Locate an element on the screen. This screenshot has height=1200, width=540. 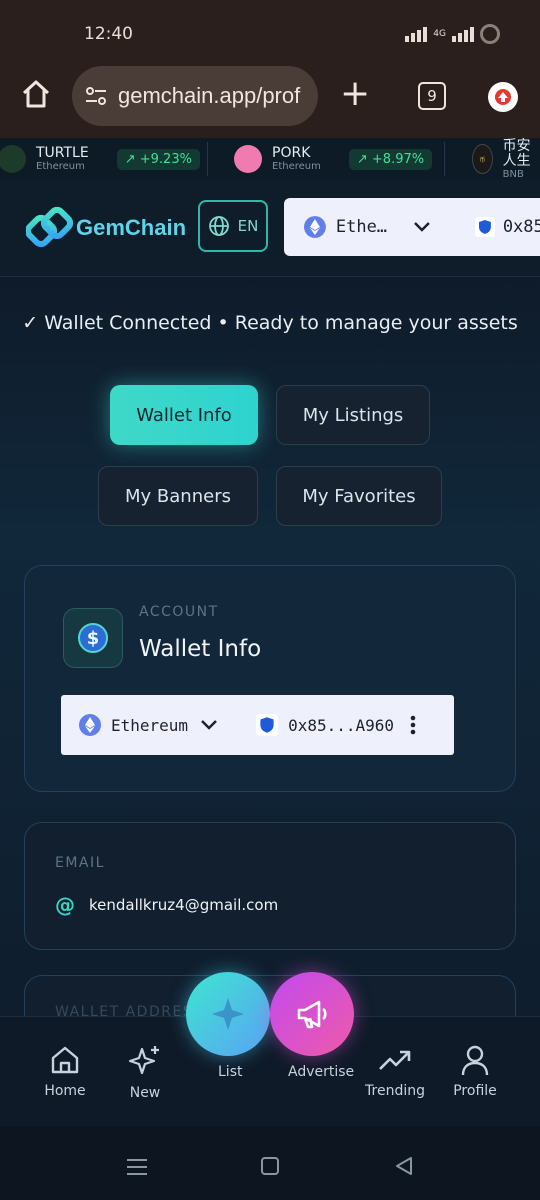
ticker-item: 币 币安人生 BNB is located at coordinates (506, 159).